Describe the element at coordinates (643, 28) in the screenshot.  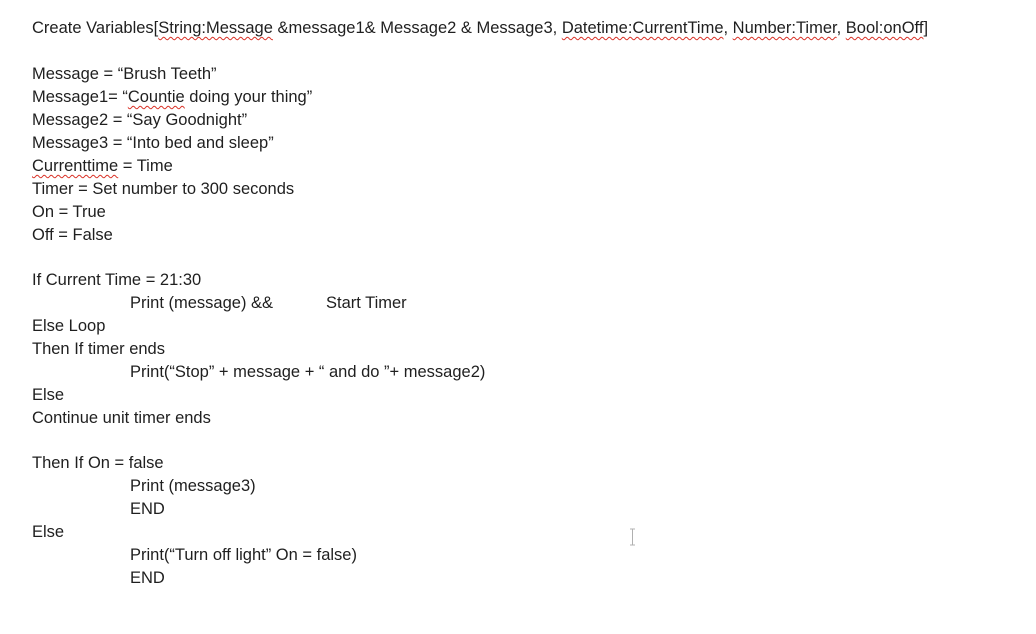
I see `spellcheck-word: Datetime:CurrentTime` at that location.